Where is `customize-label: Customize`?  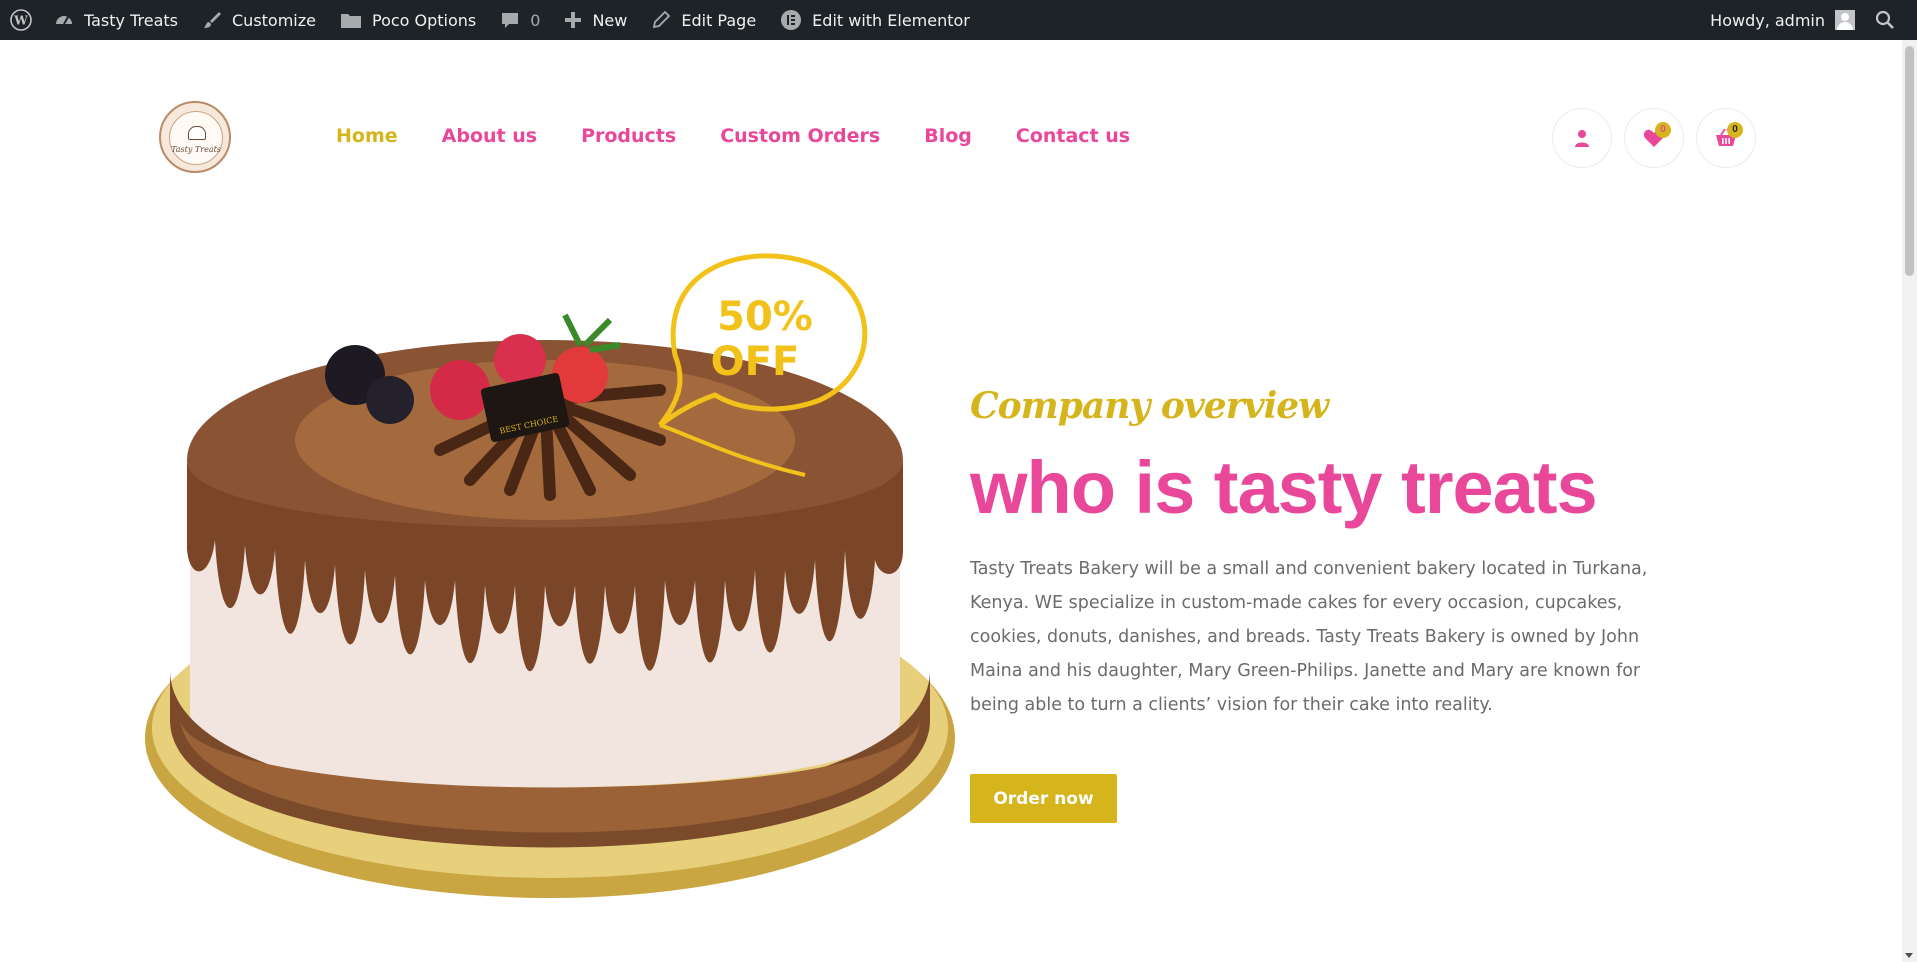
customize-label: Customize is located at coordinates (274, 20).